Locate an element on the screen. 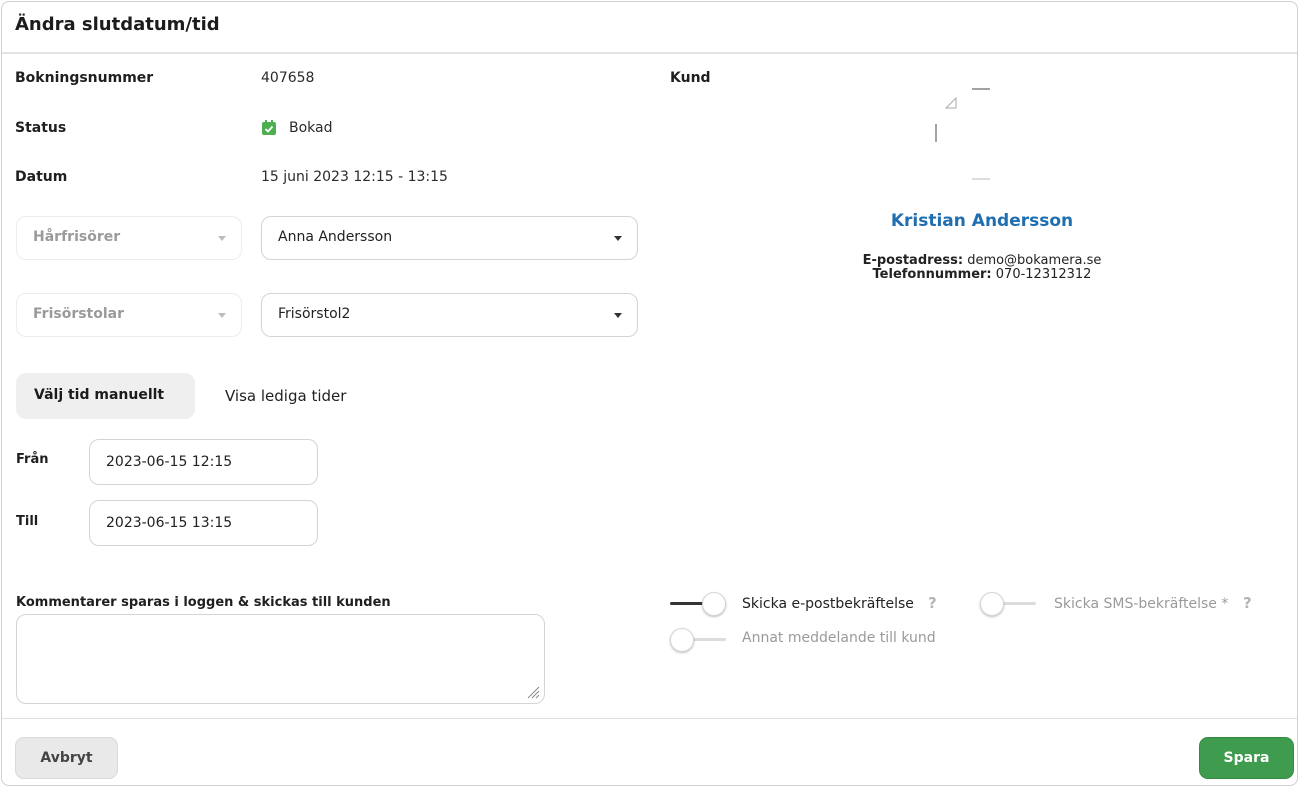 This screenshot has height=788, width=1300. customer-phone: 070-12312312 is located at coordinates (1043, 274).